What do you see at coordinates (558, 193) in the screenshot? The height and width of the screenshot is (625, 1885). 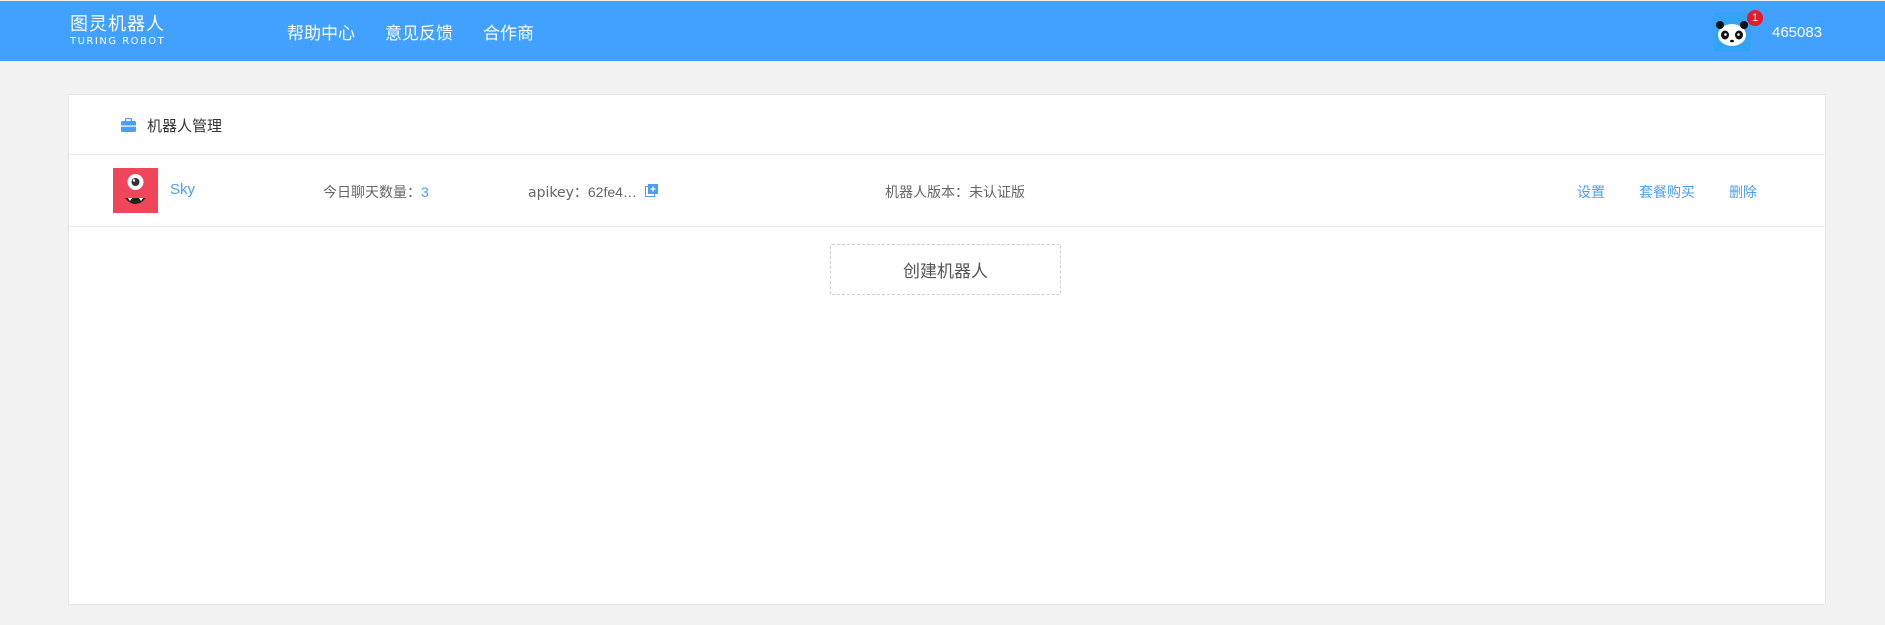 I see `apikey-label: apikey：` at bounding box center [558, 193].